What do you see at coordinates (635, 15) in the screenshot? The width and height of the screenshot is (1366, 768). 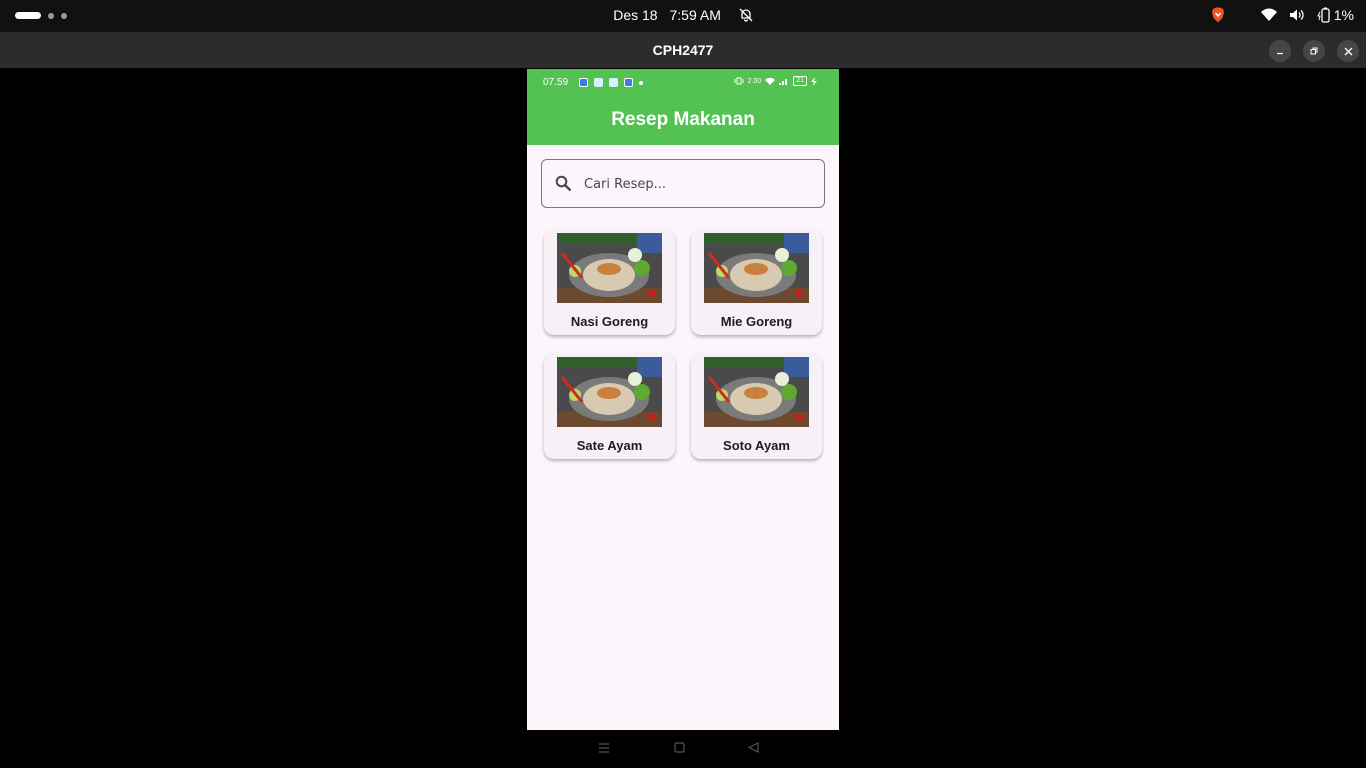 I see `date-text: Des 18` at bounding box center [635, 15].